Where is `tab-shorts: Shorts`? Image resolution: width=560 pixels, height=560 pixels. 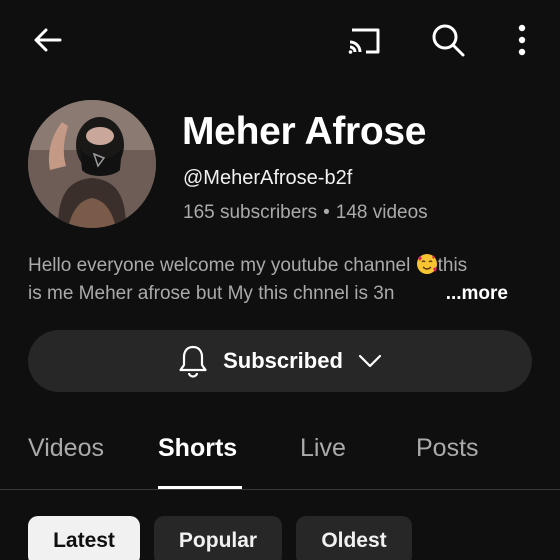 tab-shorts: Shorts is located at coordinates (197, 448).